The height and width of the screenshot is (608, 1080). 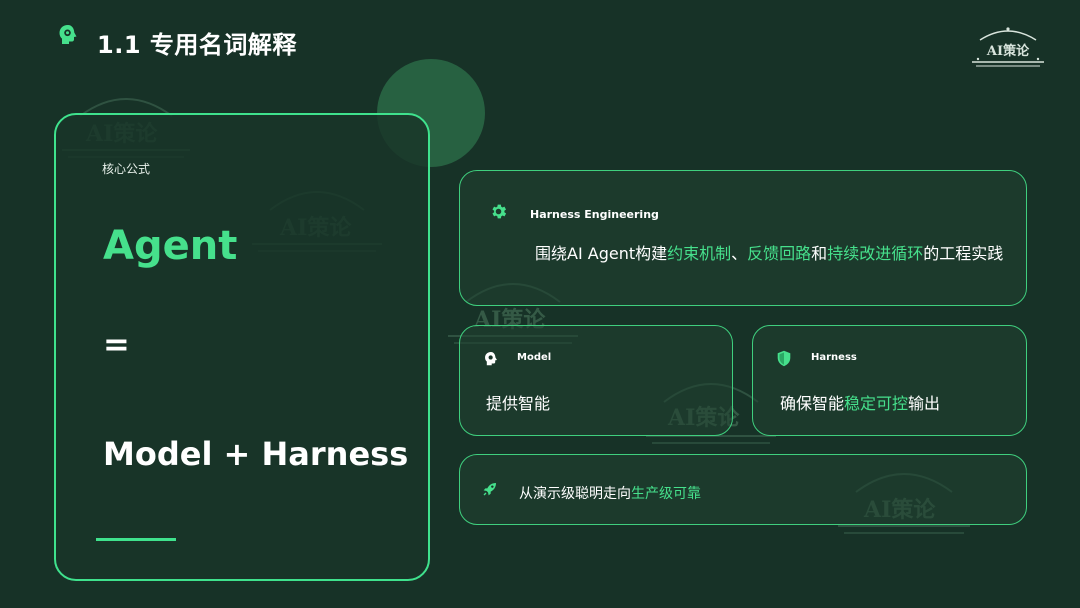 What do you see at coordinates (126, 169) in the screenshot?
I see `formula-label: 核心公式` at bounding box center [126, 169].